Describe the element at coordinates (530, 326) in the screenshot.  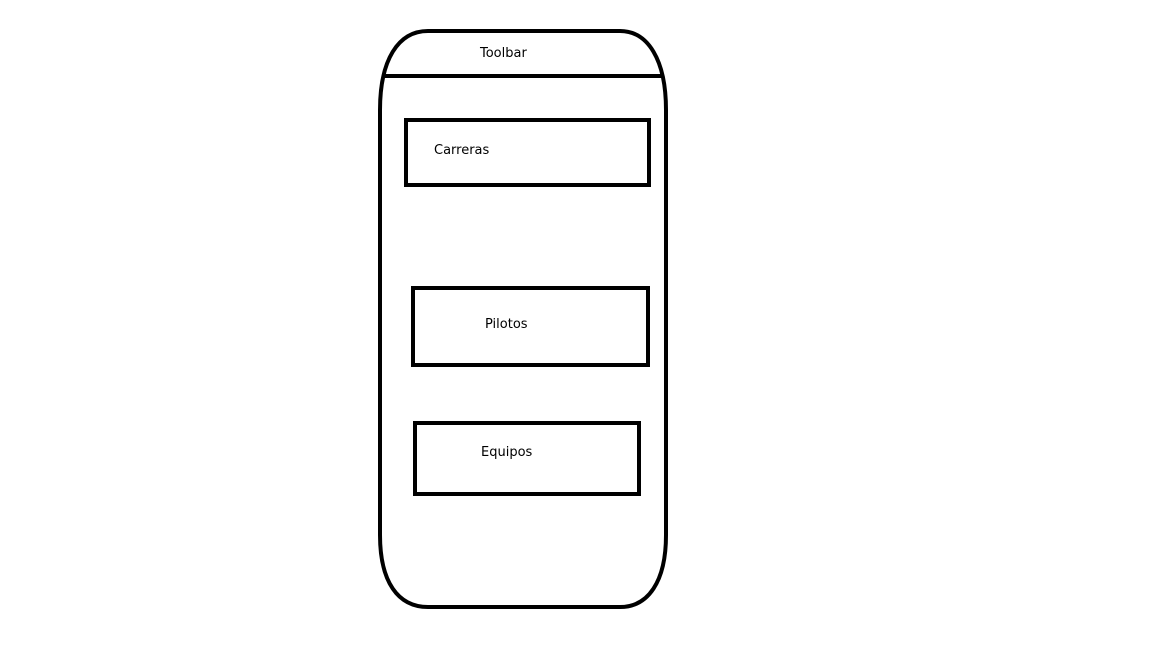
I see `pilotos-button: Pilotos` at that location.